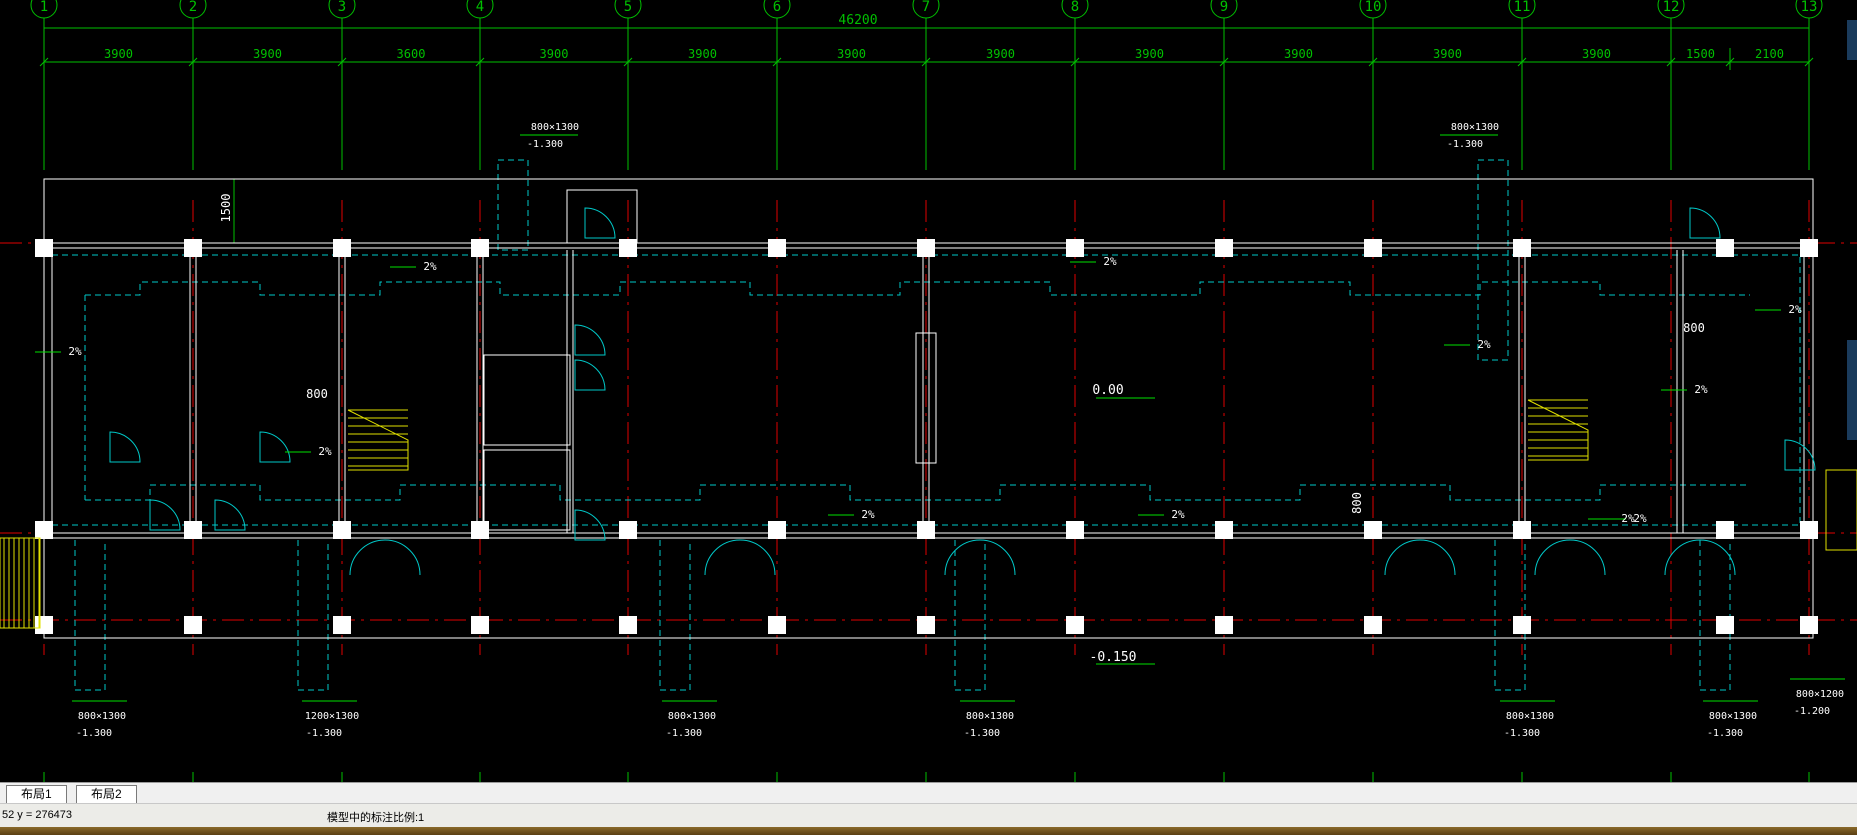 The width and height of the screenshot is (1857, 835). Describe the element at coordinates (602, 216) in the screenshot. I see `vestibule` at that location.